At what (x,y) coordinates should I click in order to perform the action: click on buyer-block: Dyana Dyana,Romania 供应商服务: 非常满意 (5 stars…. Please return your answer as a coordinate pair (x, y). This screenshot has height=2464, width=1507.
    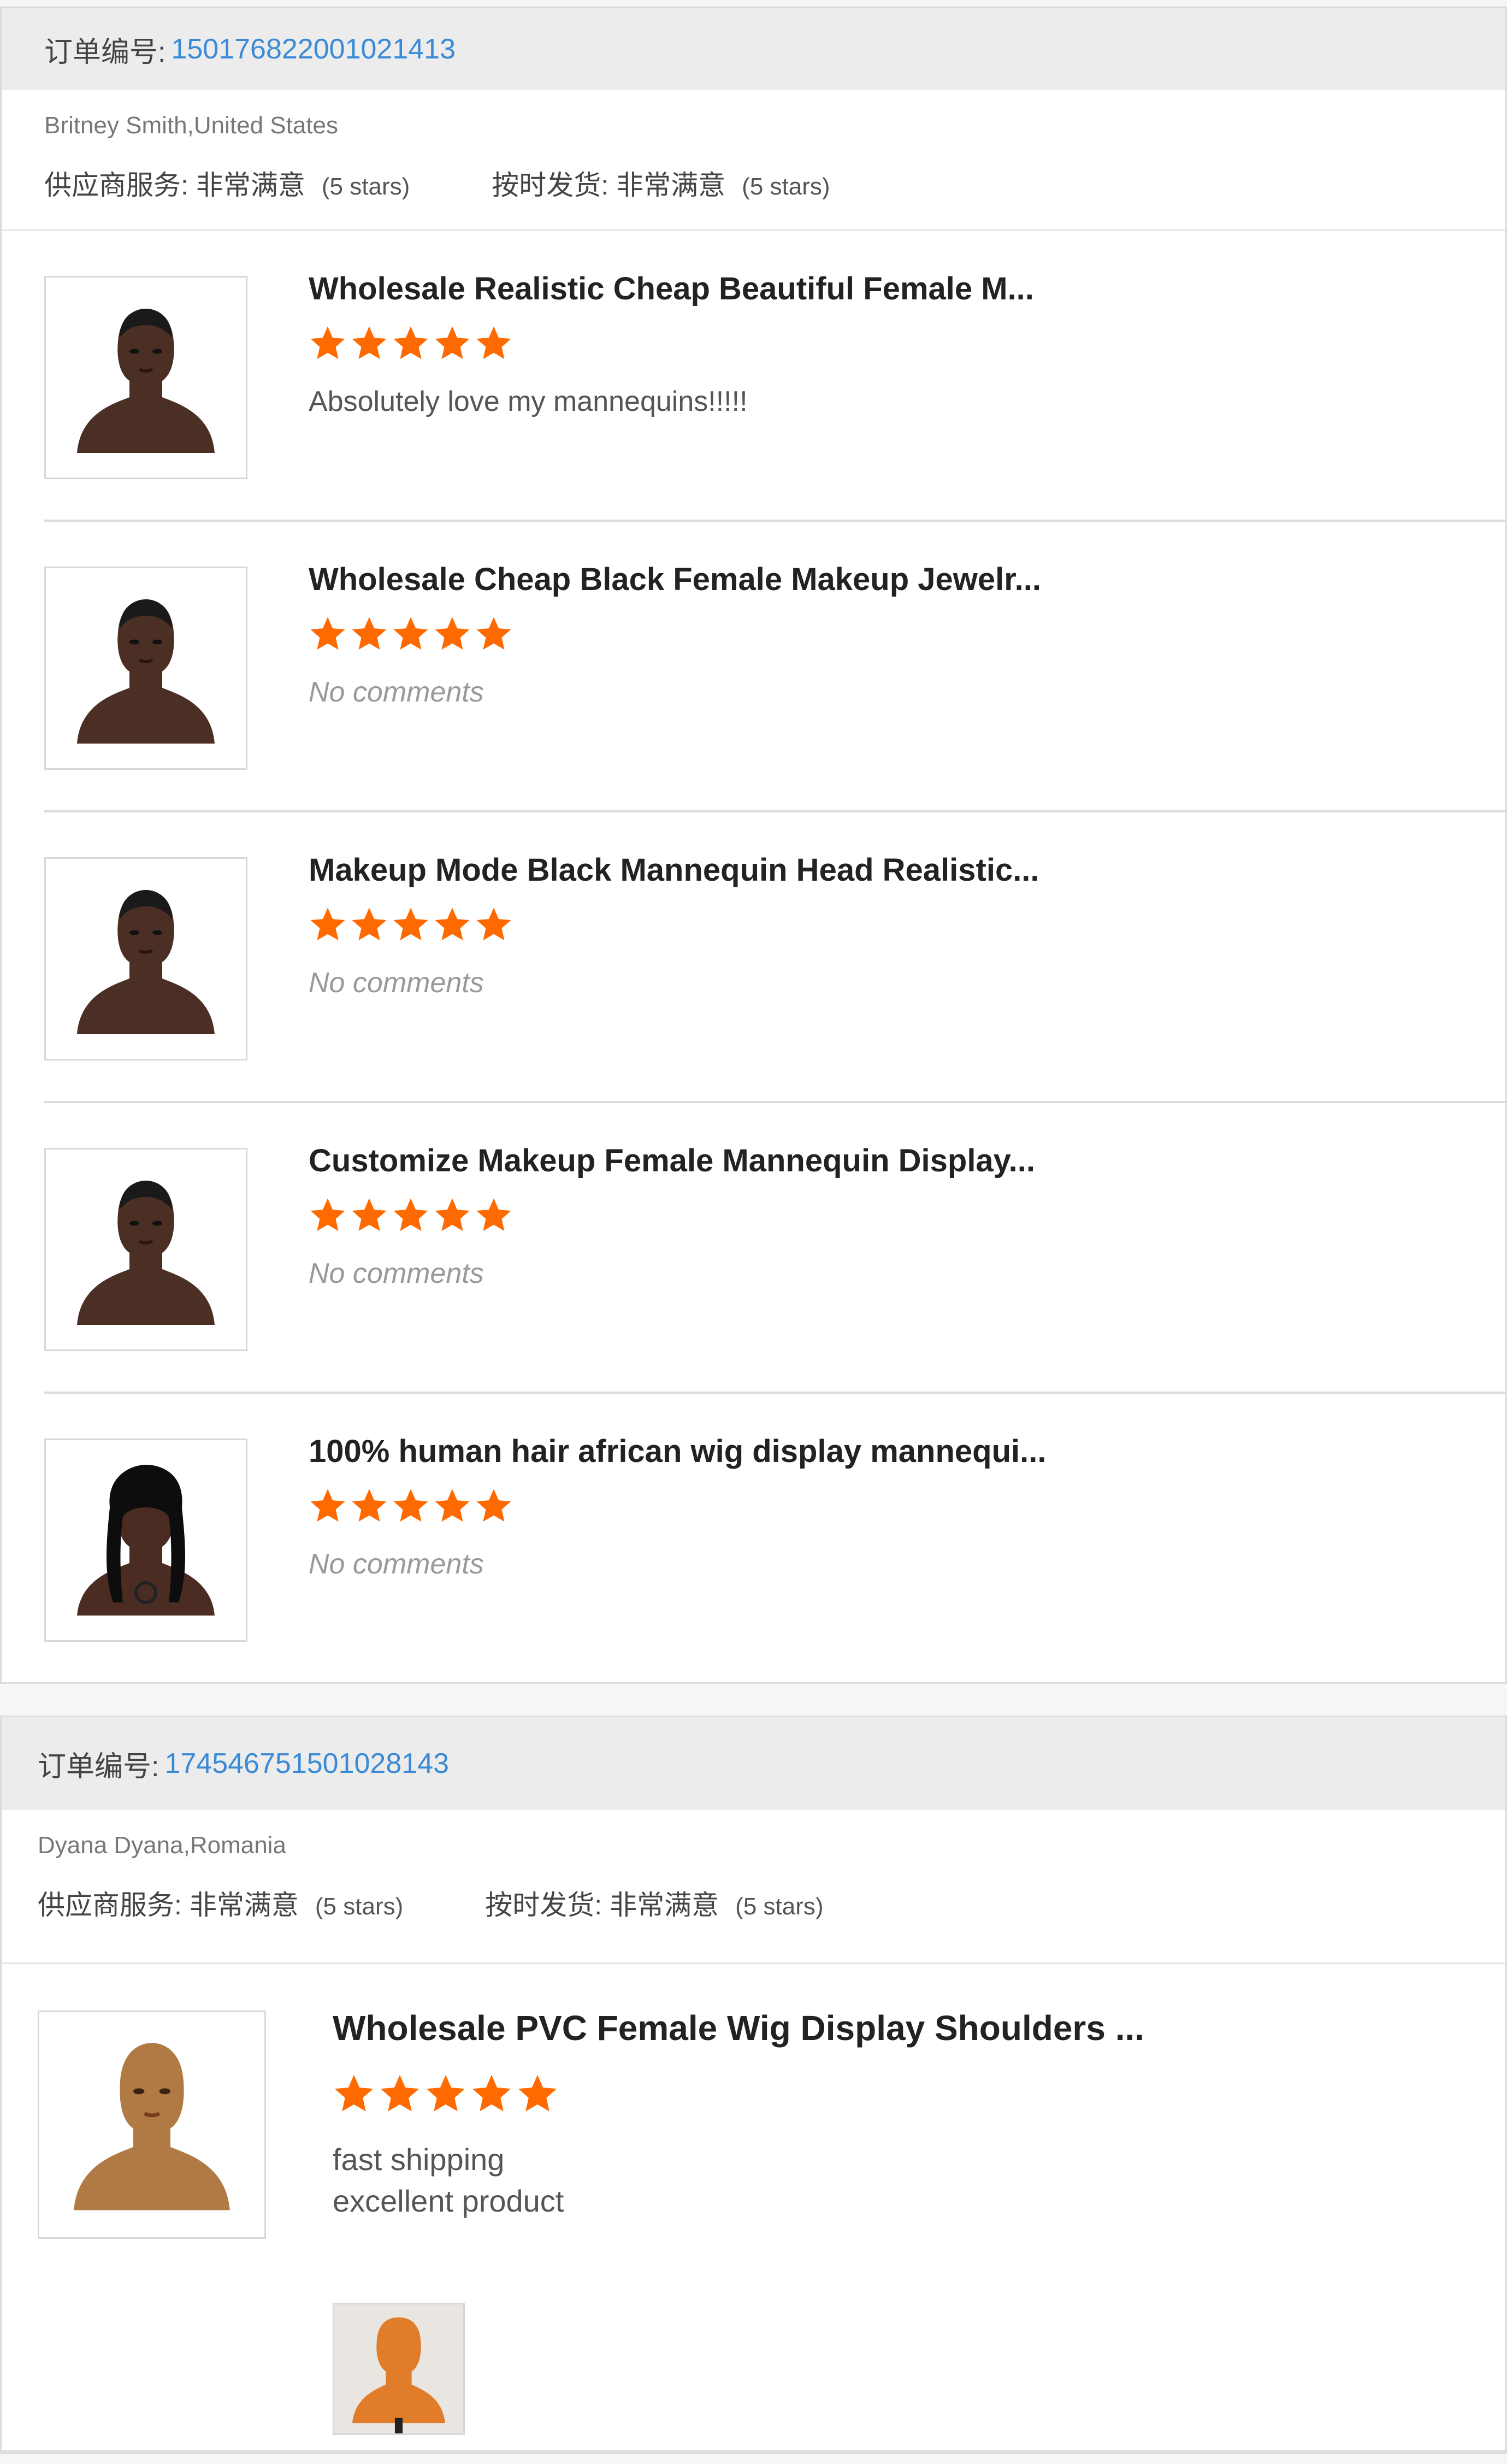
    Looking at the image, I should click on (753, 1887).